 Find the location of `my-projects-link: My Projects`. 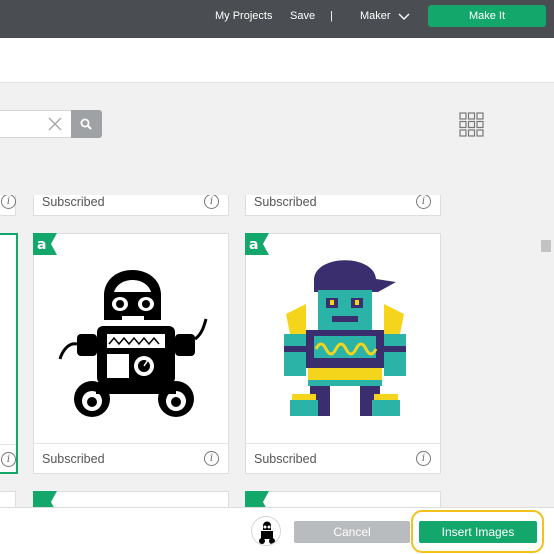

my-projects-link: My Projects is located at coordinates (243, 16).